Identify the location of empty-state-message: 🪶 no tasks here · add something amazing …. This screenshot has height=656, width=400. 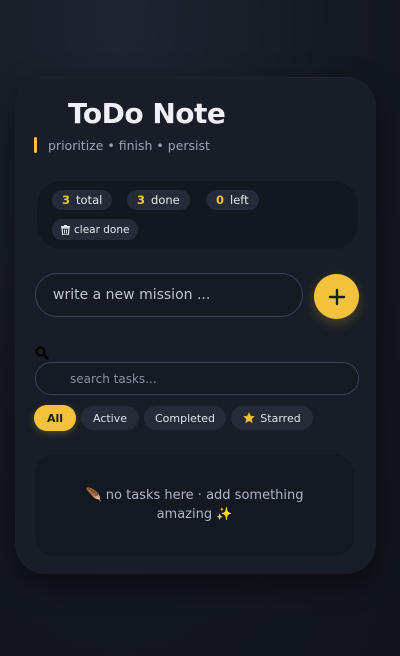
(194, 505).